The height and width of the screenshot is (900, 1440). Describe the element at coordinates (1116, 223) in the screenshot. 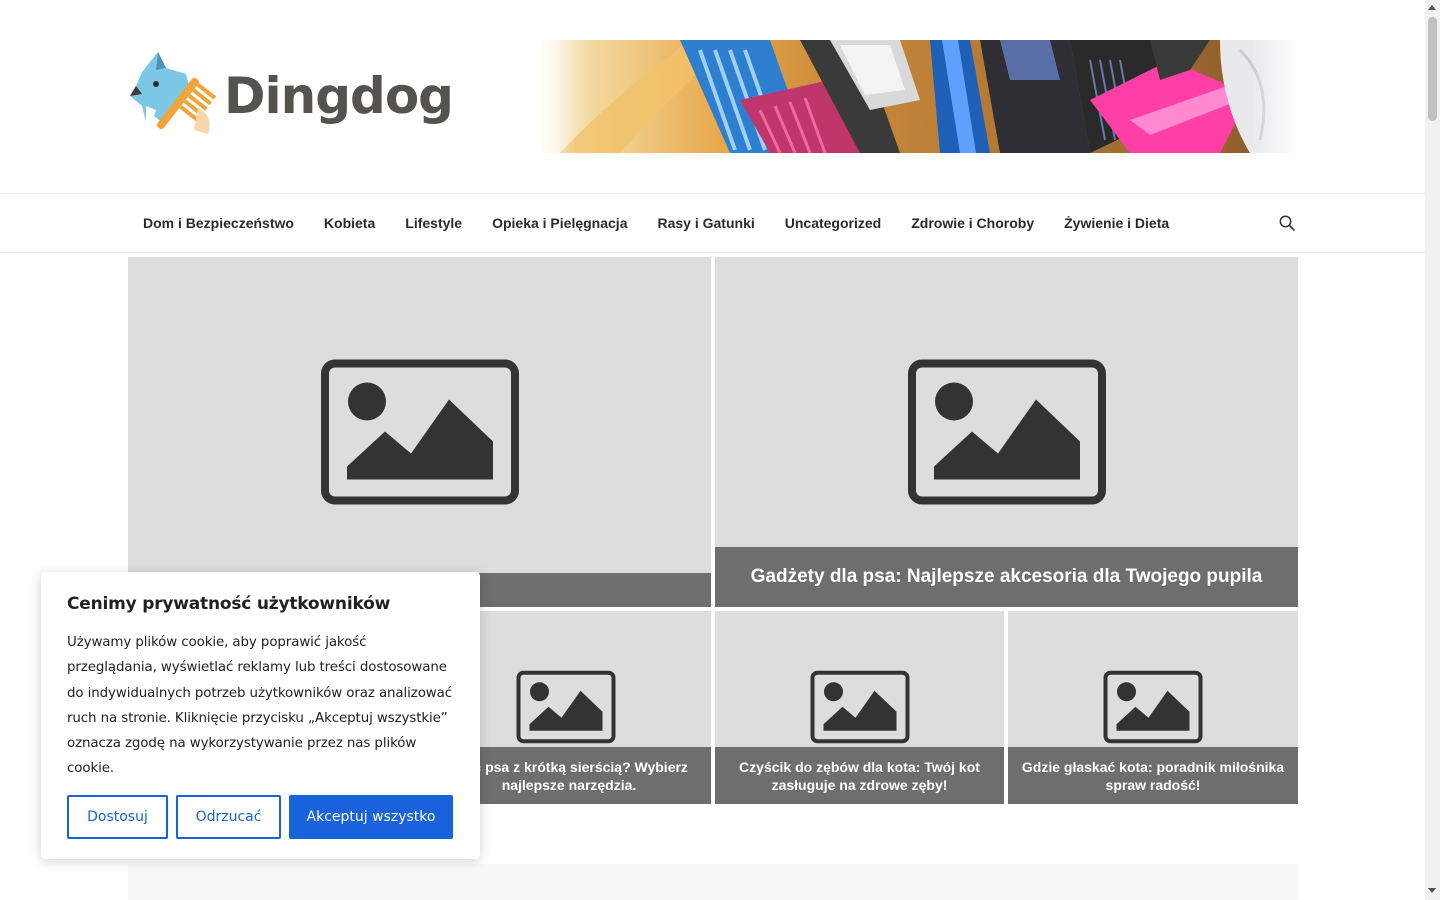

I see `nav-item-zywienie-i-dieta: Żywienie i Dieta` at that location.